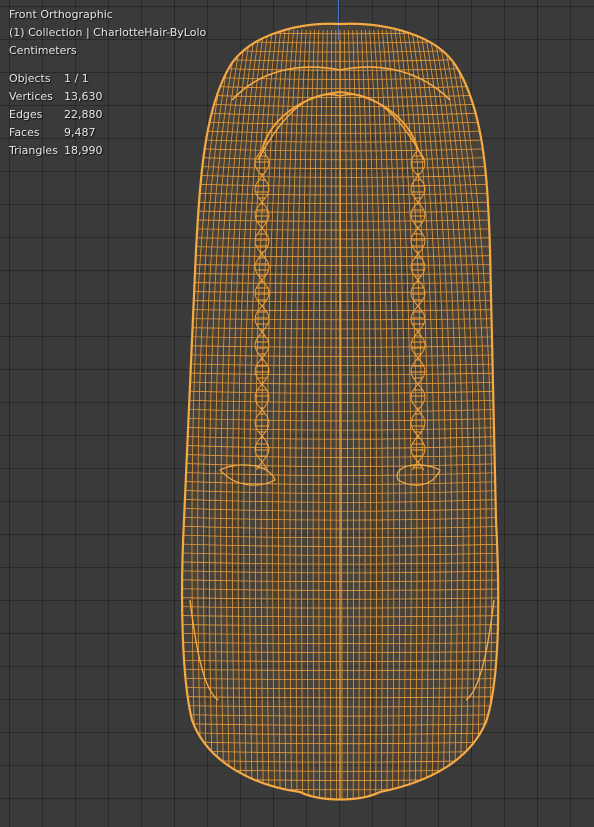 This screenshot has height=827, width=594. Describe the element at coordinates (33, 150) in the screenshot. I see `stat-label: Triangles` at that location.